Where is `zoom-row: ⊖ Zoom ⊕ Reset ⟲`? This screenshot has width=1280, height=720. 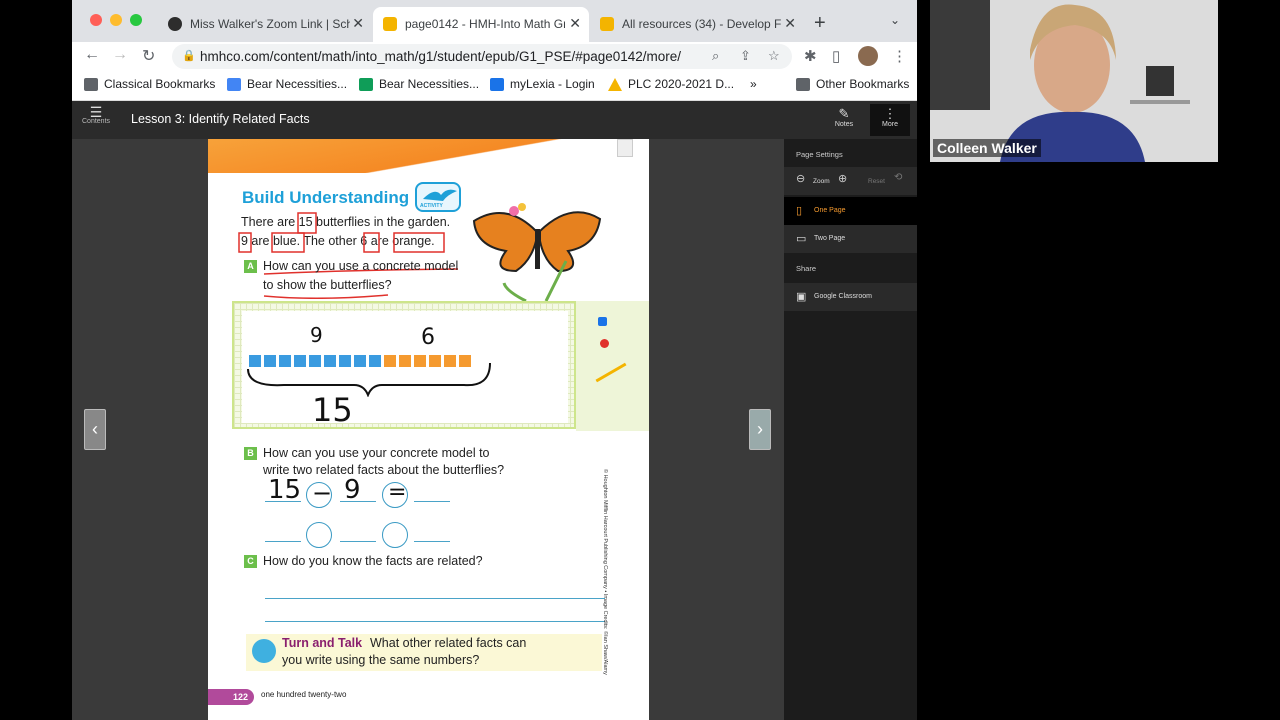
zoom-row: ⊖ Zoom ⊕ Reset ⟲ is located at coordinates (850, 181).